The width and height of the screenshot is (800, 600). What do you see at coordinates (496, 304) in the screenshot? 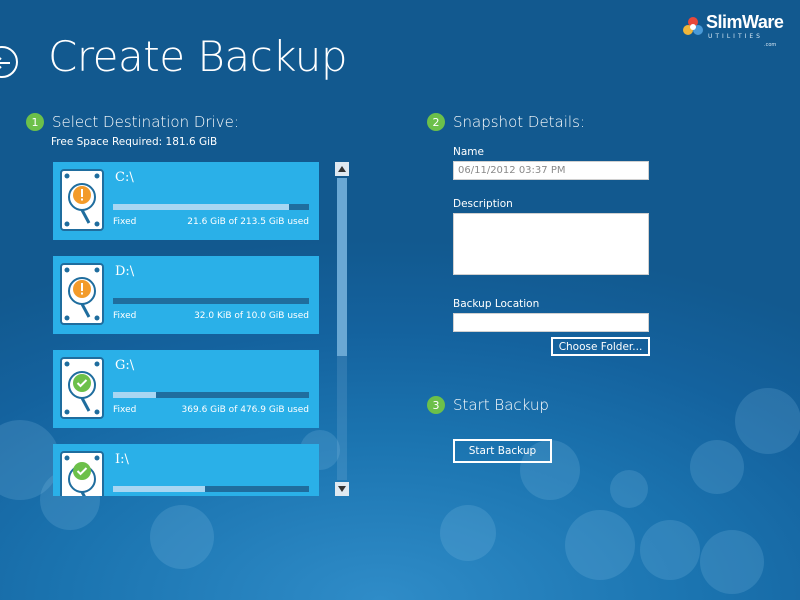
I see `backup-location-label: Backup Location` at bounding box center [496, 304].